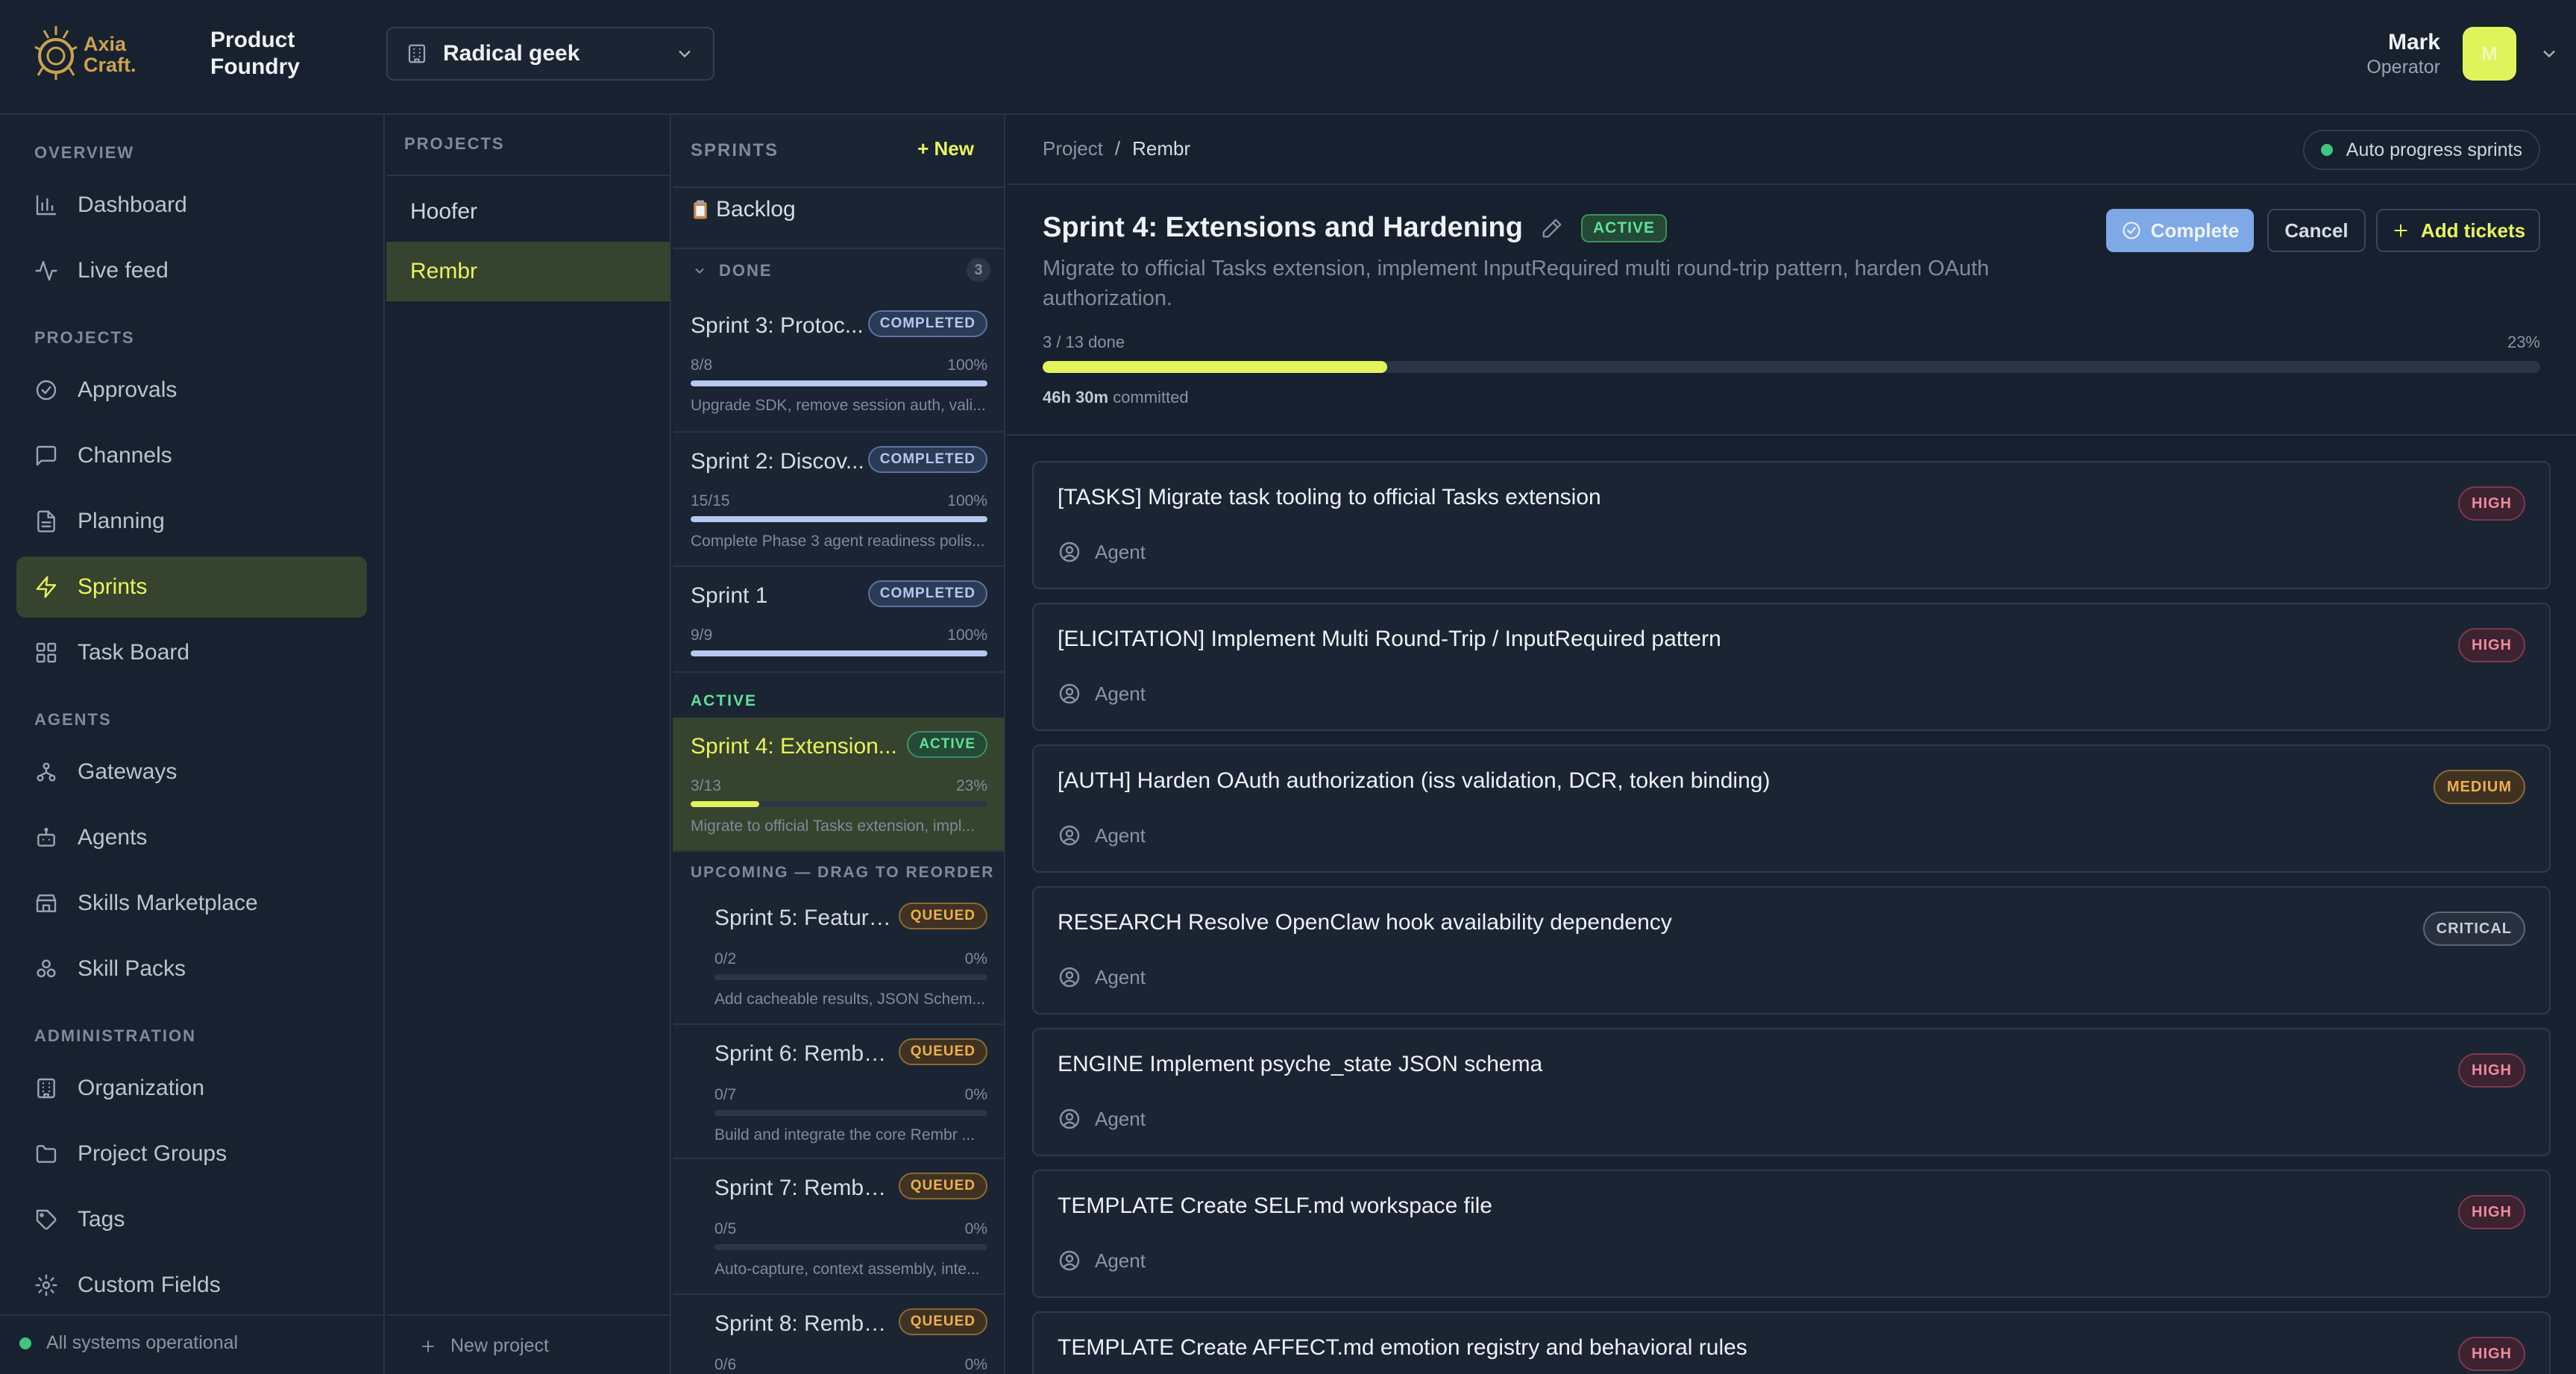 The image size is (2576, 1374). What do you see at coordinates (1084, 342) in the screenshot?
I see `progress-label: 3 / 13 done` at bounding box center [1084, 342].